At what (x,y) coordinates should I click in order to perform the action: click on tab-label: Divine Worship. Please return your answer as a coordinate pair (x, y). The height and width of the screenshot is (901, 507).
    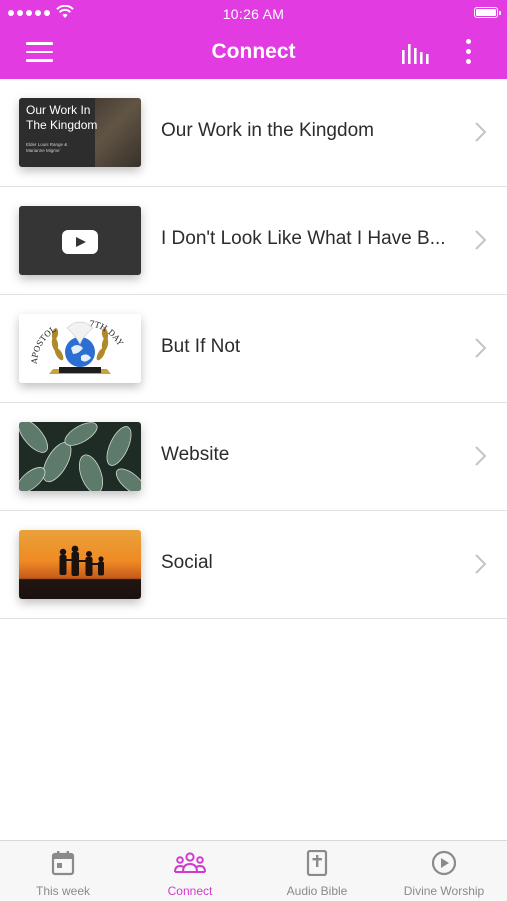
    Looking at the image, I should click on (444, 891).